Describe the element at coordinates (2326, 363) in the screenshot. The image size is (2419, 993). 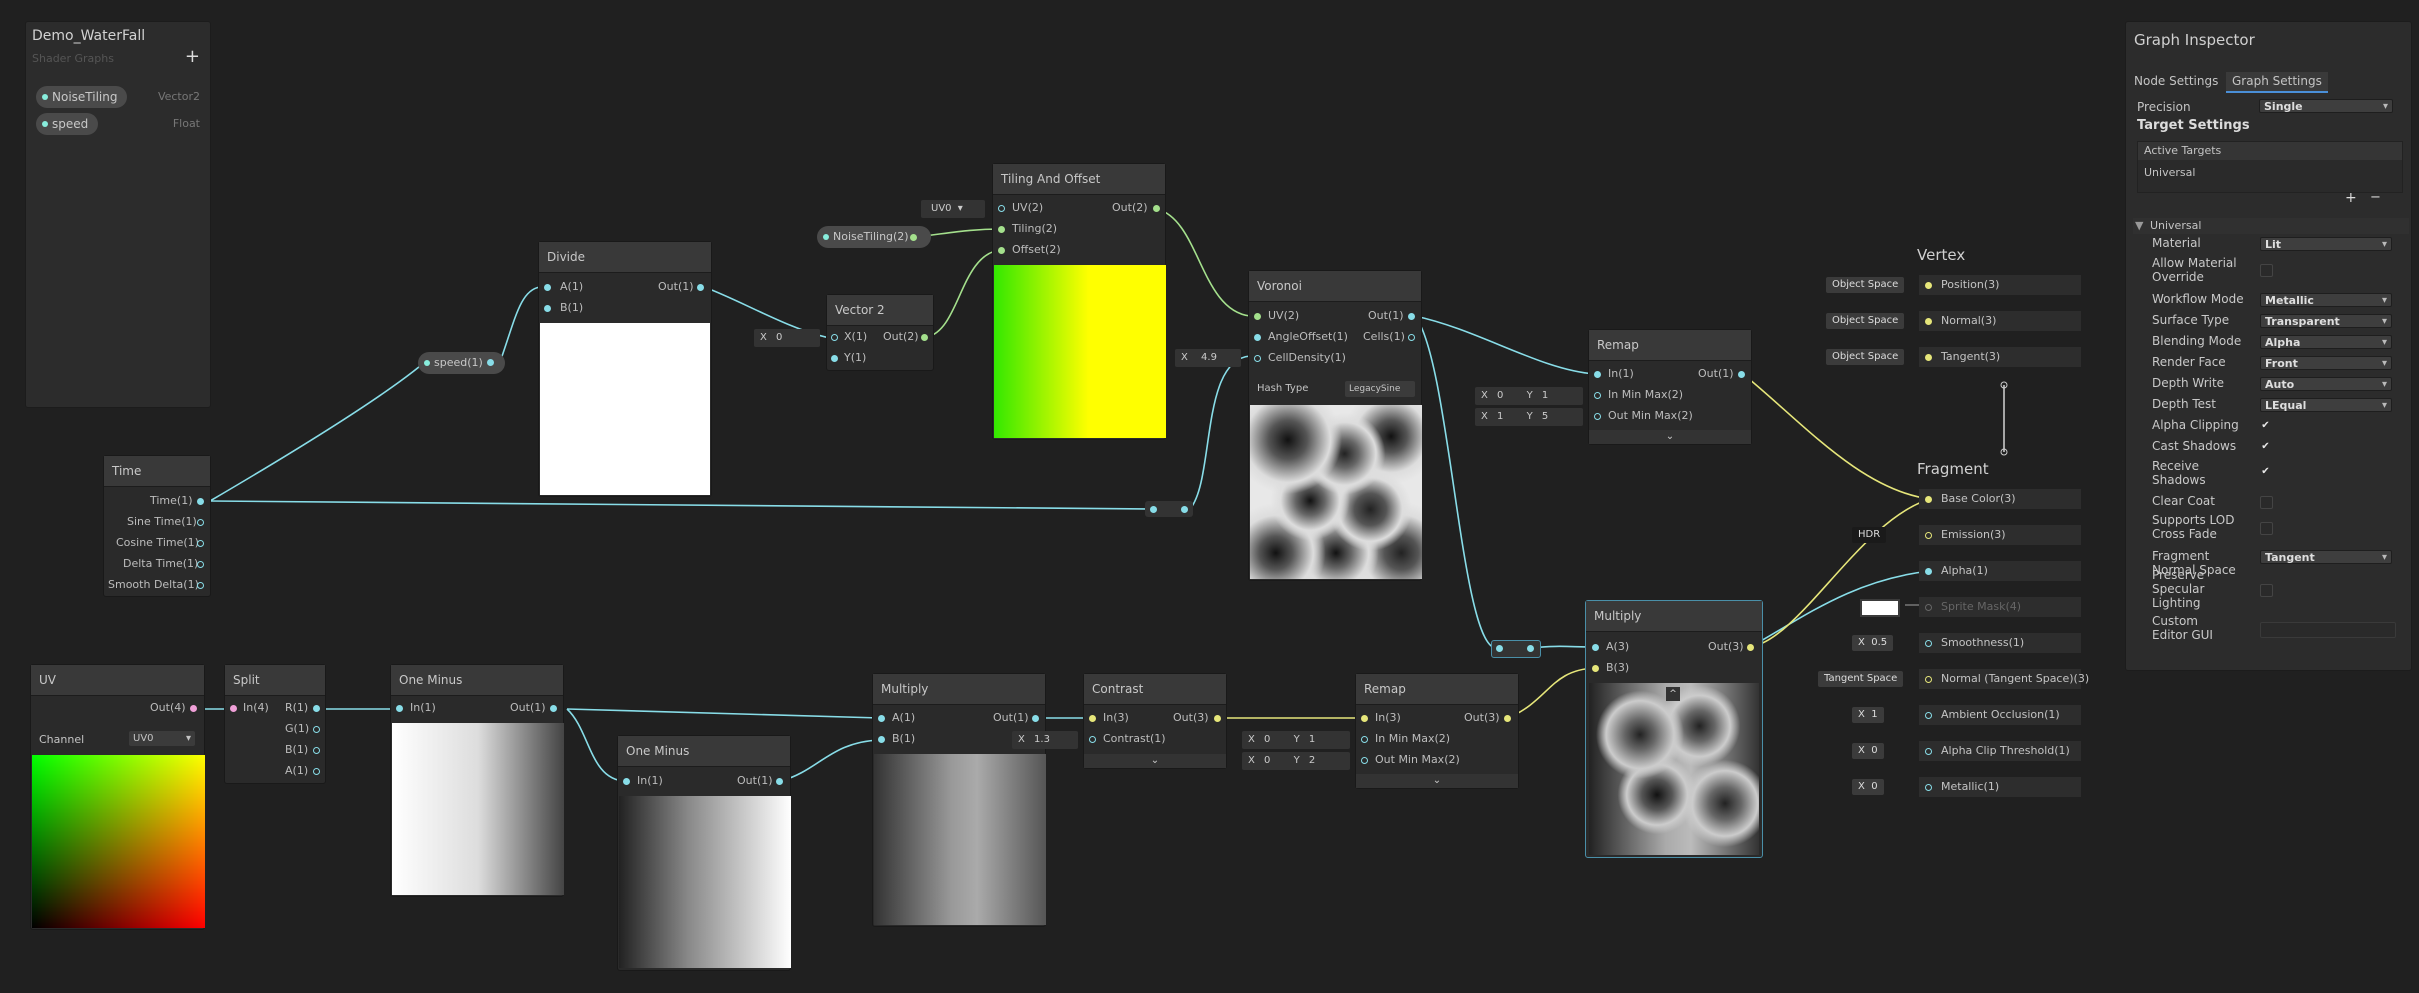
I see `render-face-dropdown: Front` at that location.